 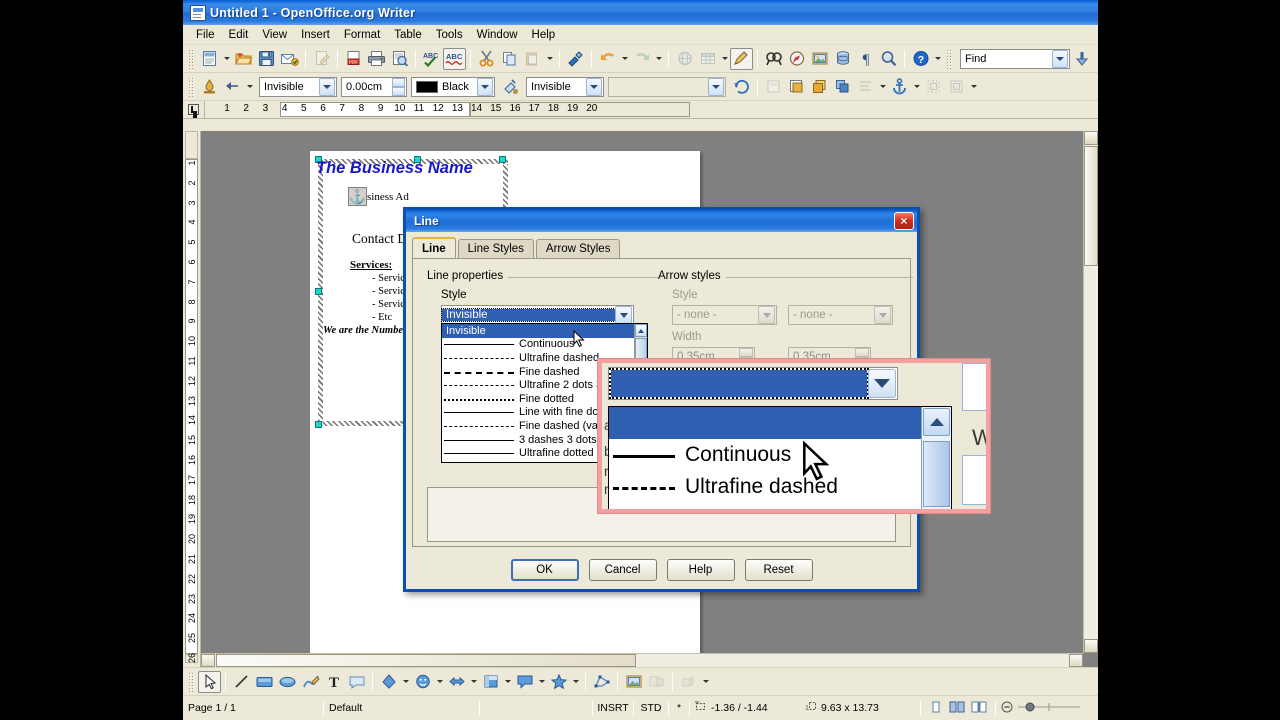 What do you see at coordinates (1091, 138) in the screenshot?
I see `scroll-up-button` at bounding box center [1091, 138].